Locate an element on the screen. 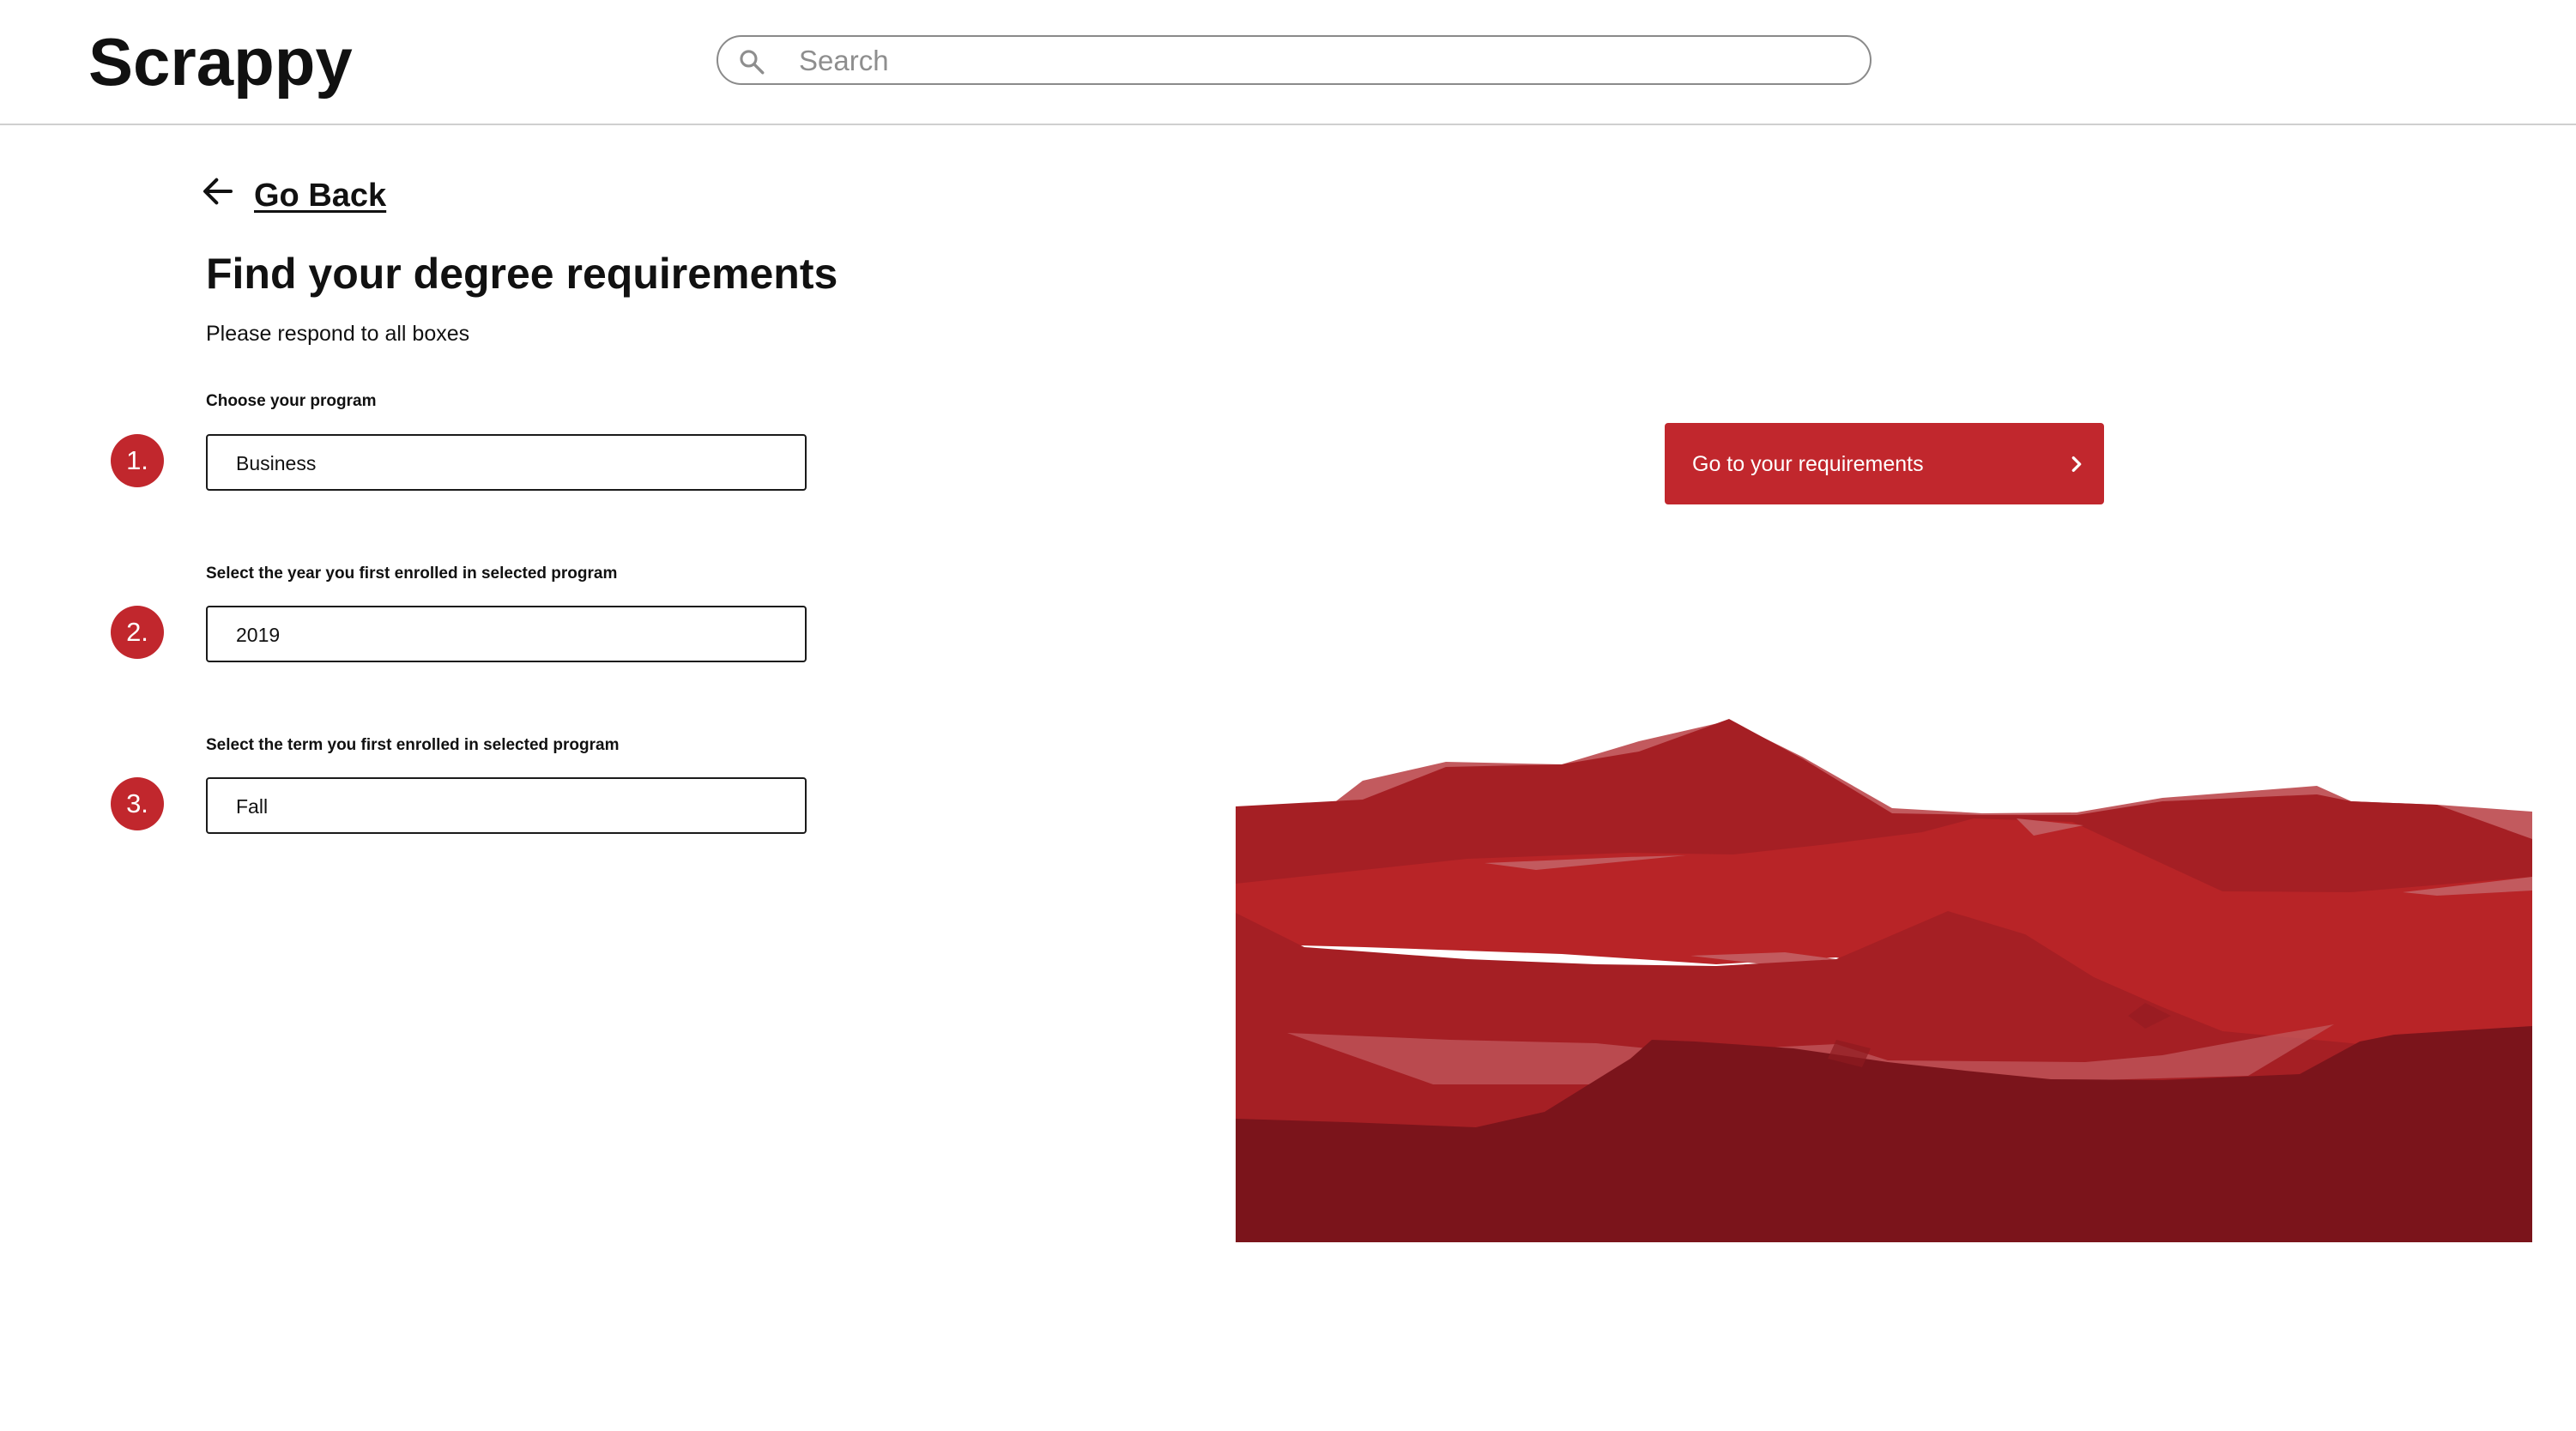  go-to-requirements-label: Go to your requirements is located at coordinates (1808, 464).